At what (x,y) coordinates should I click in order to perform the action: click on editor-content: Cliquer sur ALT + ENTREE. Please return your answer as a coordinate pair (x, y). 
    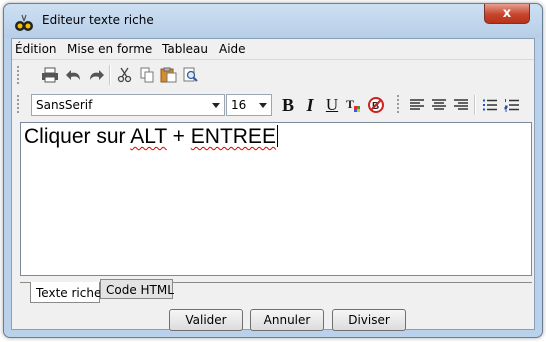
    Looking at the image, I should click on (151, 137).